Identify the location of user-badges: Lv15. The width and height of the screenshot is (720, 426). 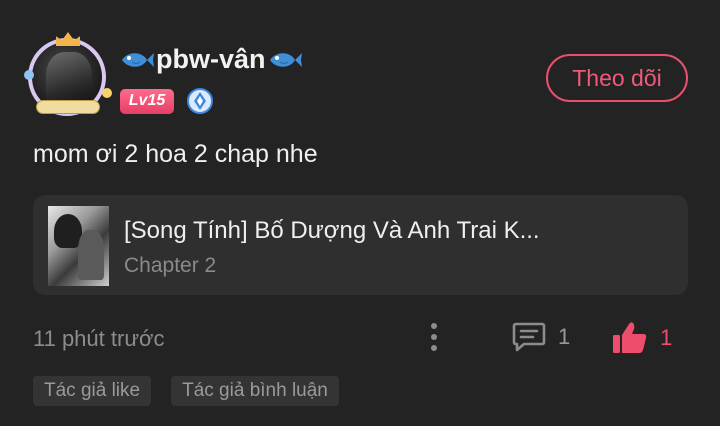
(167, 101).